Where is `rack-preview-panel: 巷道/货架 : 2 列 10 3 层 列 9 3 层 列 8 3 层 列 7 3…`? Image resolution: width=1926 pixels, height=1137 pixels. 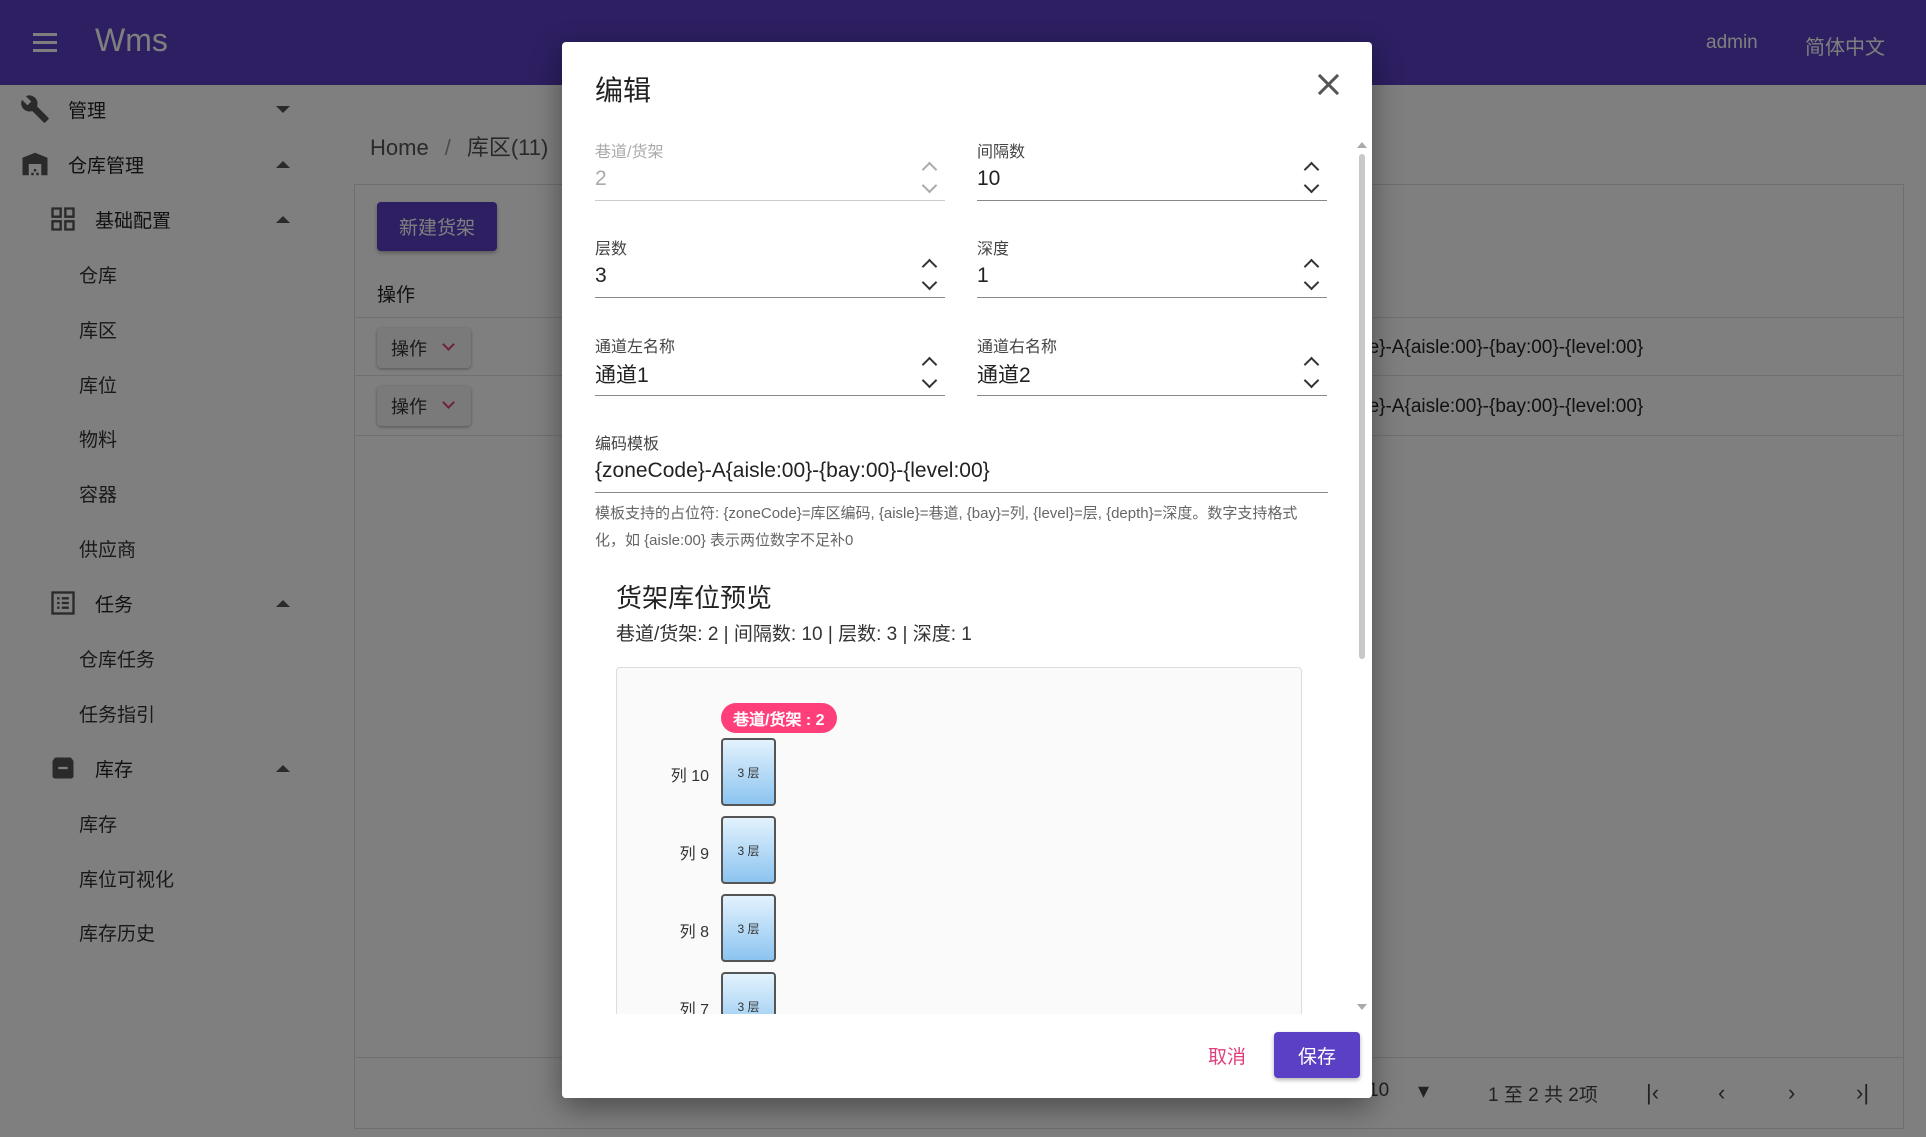
rack-preview-panel: 巷道/货架 : 2 列 10 3 层 列 9 3 层 列 8 3 层 列 7 3… is located at coordinates (959, 867).